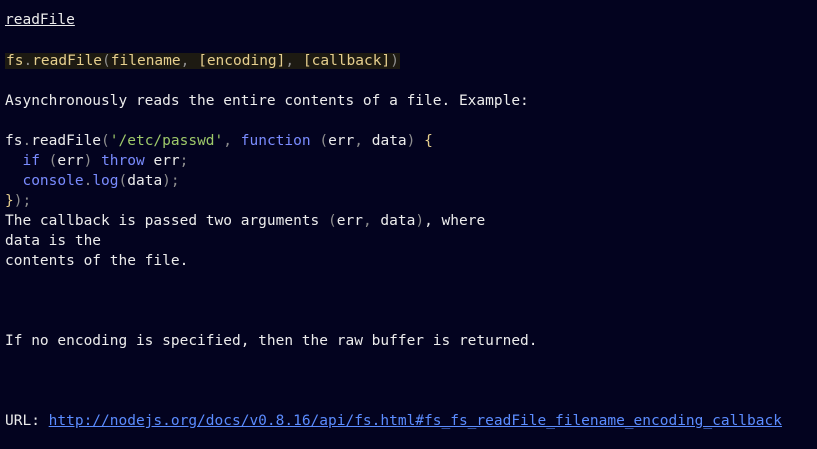 This screenshot has width=817, height=449. I want to click on url-label: URL:, so click(27, 421).